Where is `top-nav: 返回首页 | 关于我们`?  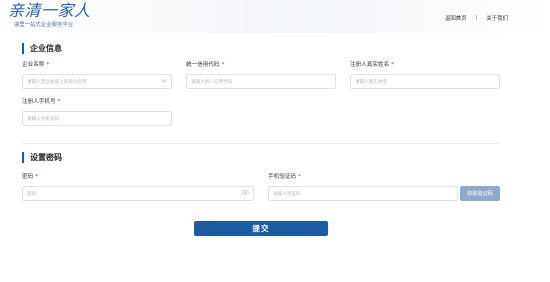 top-nav: 返回首页 | 关于我们 is located at coordinates (476, 18).